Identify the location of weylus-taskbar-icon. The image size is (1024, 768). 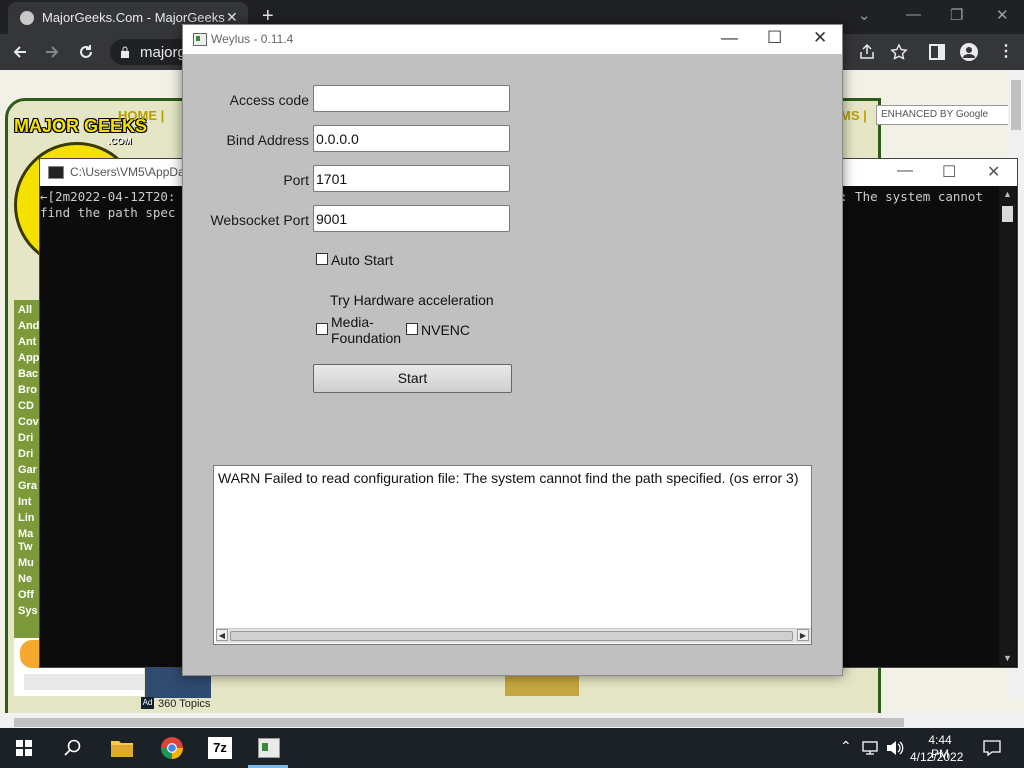
(269, 748).